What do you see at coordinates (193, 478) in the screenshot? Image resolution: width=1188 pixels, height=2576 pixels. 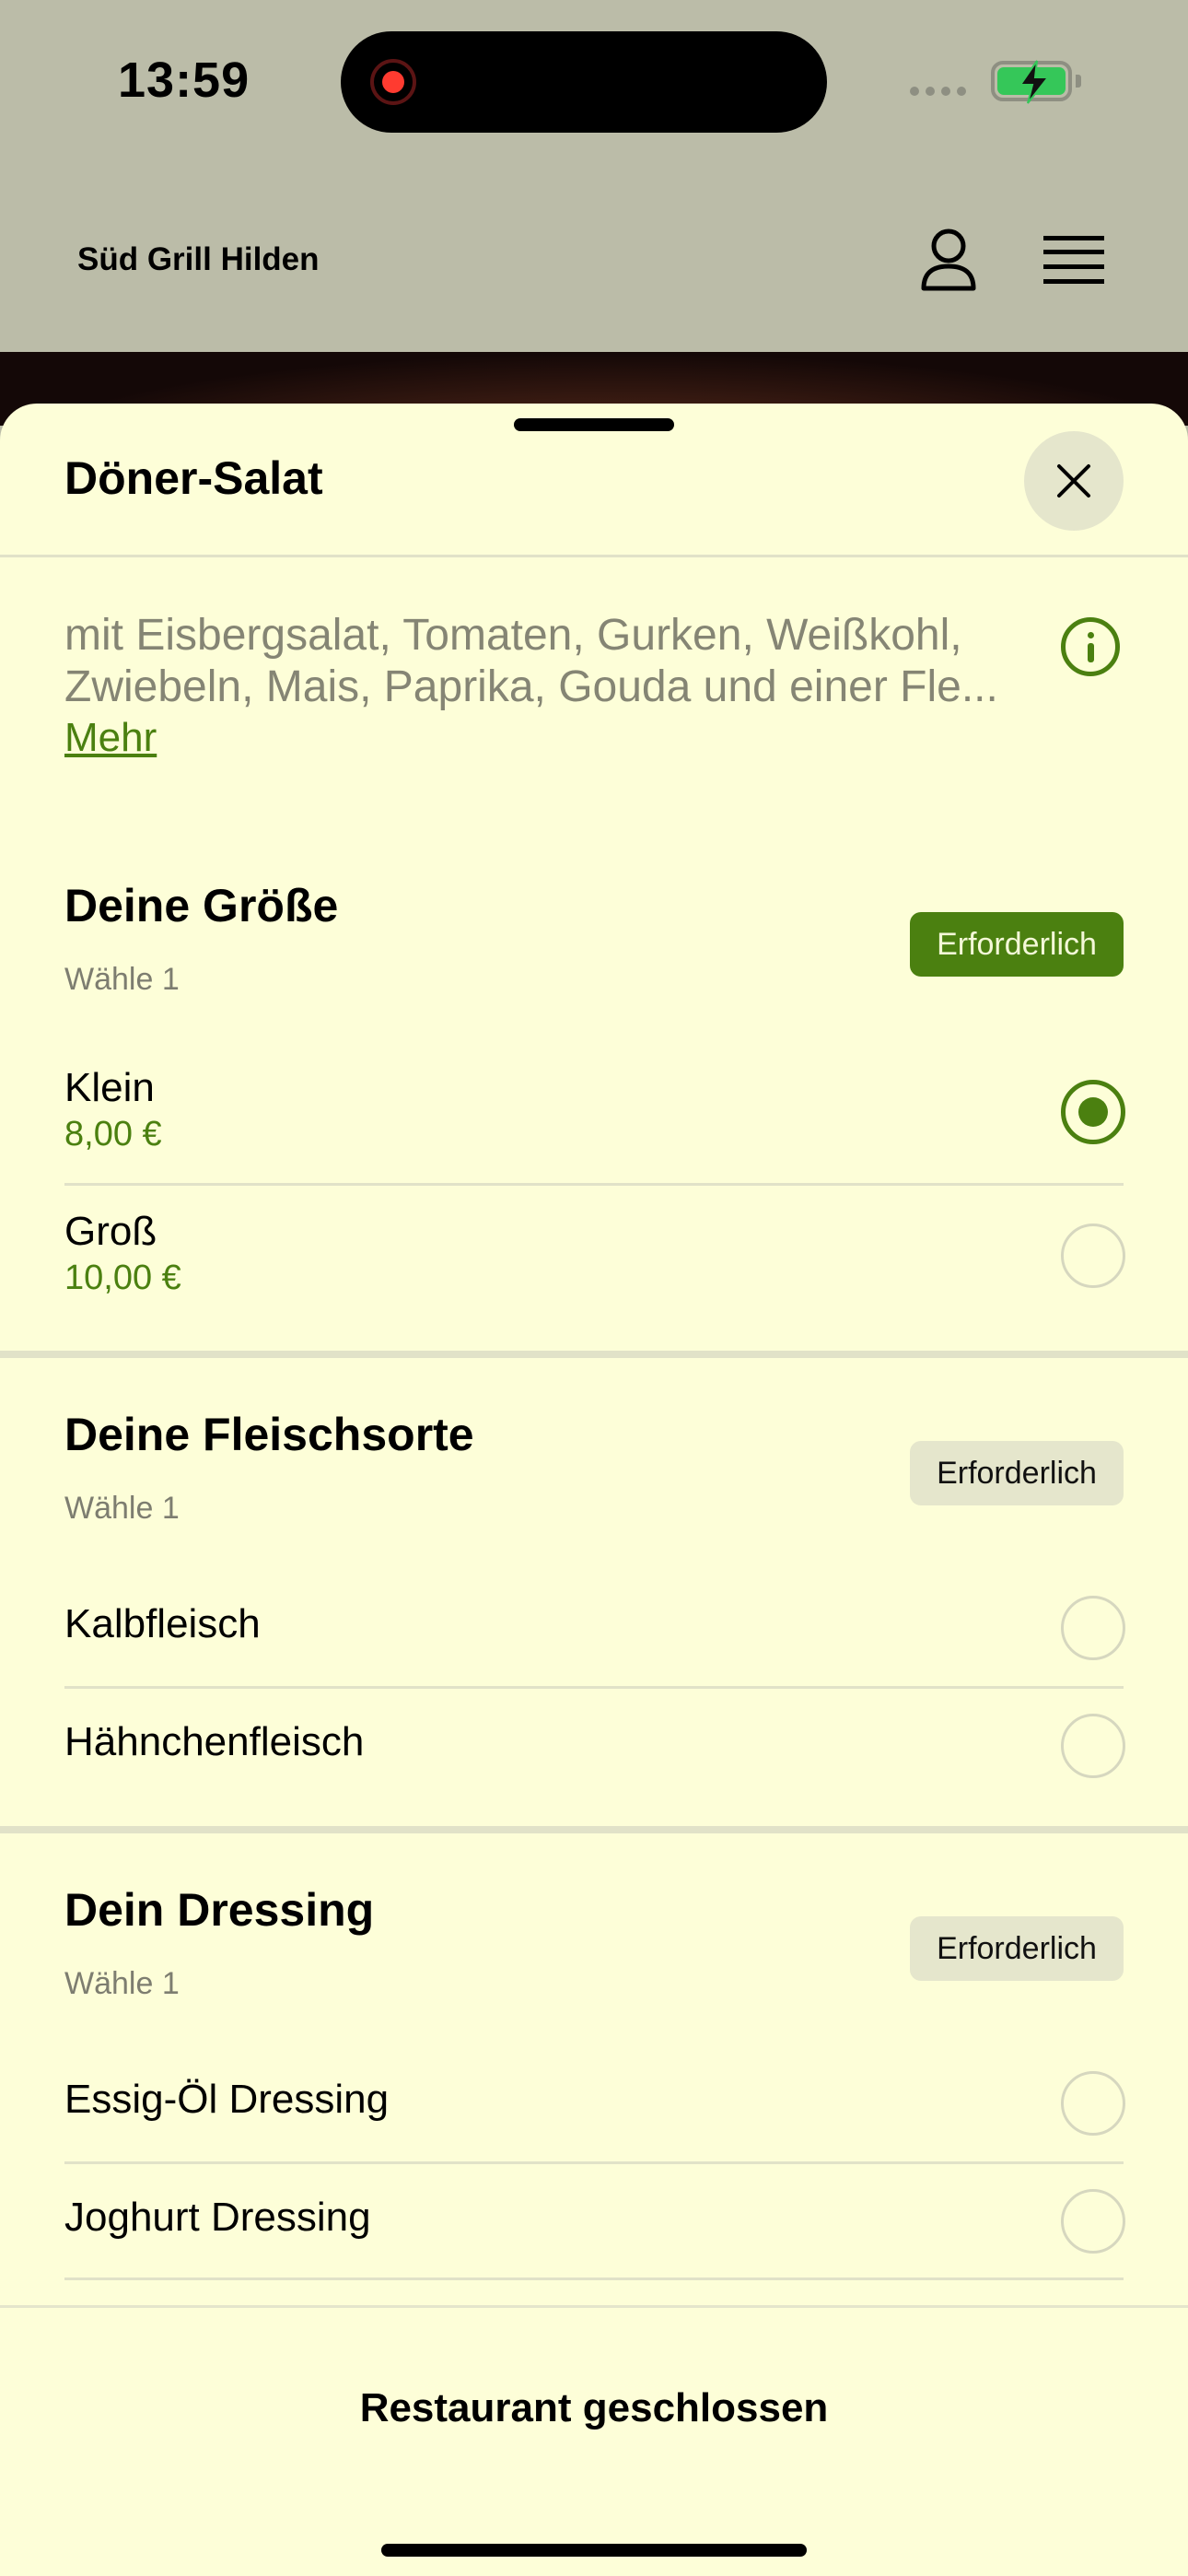 I see `product-title: Döner-Salat` at bounding box center [193, 478].